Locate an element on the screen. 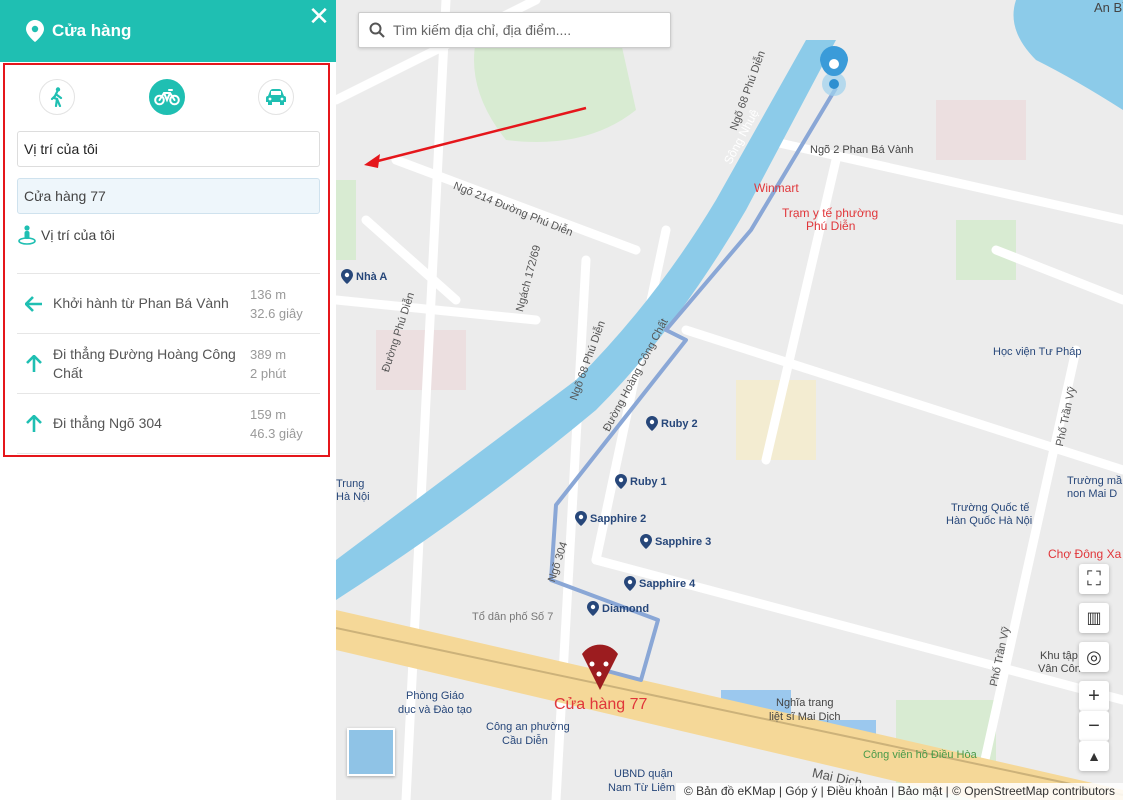 The height and width of the screenshot is (800, 1123). locate-button: ◎ is located at coordinates (1094, 657).